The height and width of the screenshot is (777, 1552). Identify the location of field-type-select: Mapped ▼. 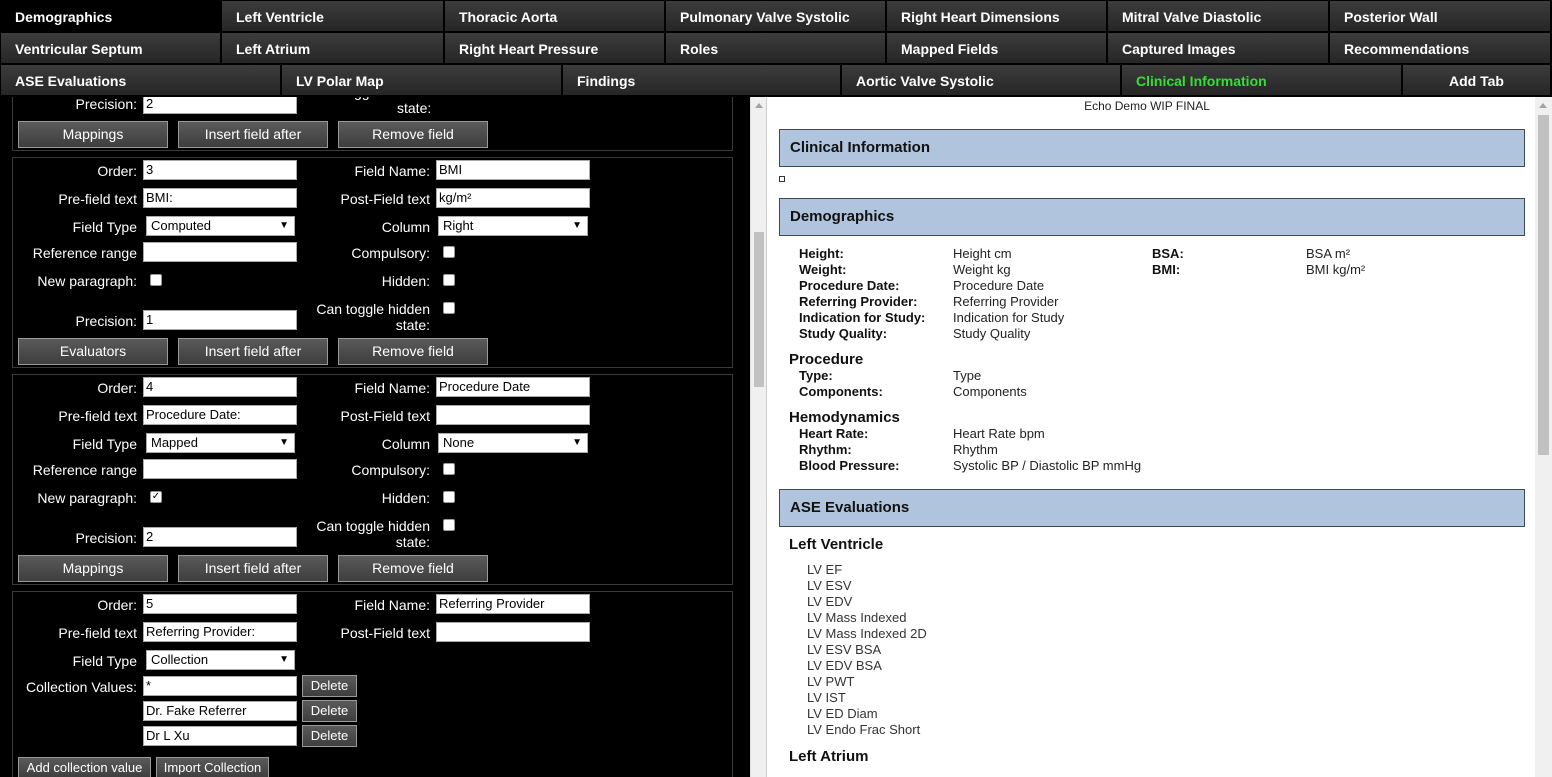
(220, 443).